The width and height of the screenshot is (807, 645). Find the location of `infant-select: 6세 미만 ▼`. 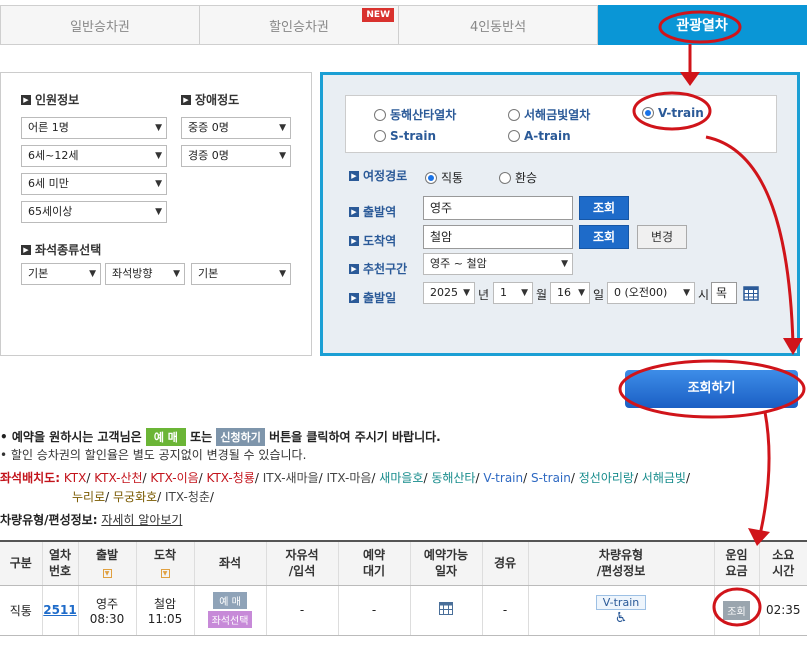

infant-select: 6세 미만 ▼ is located at coordinates (94, 184).